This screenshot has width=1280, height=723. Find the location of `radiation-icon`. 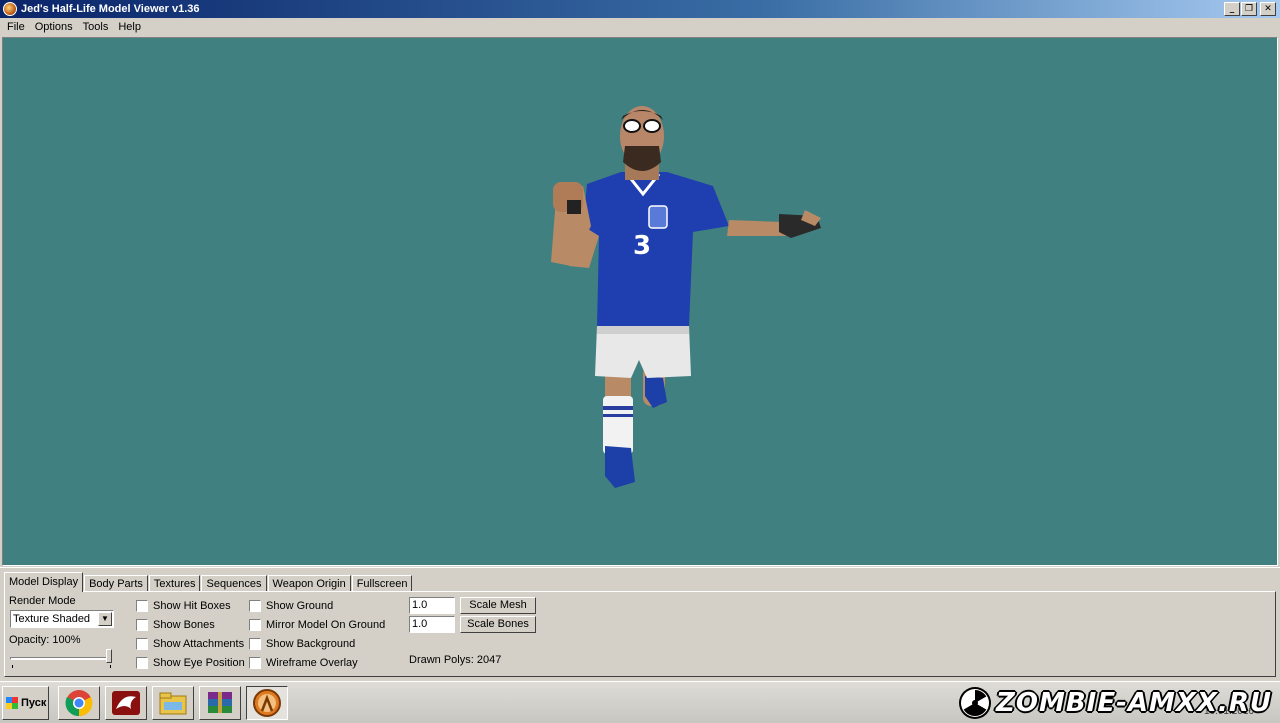

radiation-icon is located at coordinates (975, 703).